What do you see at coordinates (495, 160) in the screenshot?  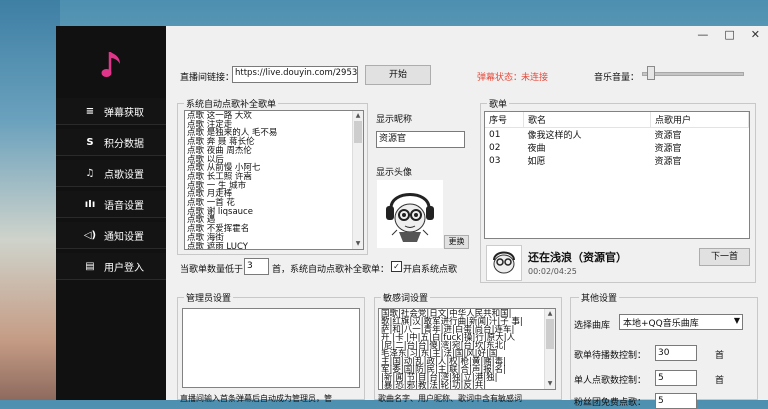 I see `song-no: 03` at bounding box center [495, 160].